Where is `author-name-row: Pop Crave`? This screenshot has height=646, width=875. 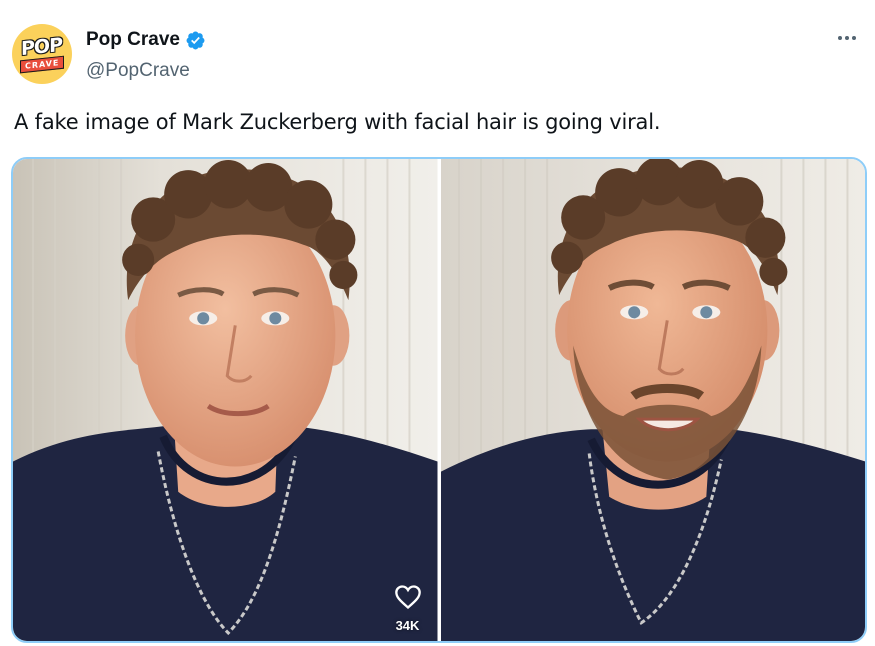
author-name-row: Pop Crave is located at coordinates (146, 40).